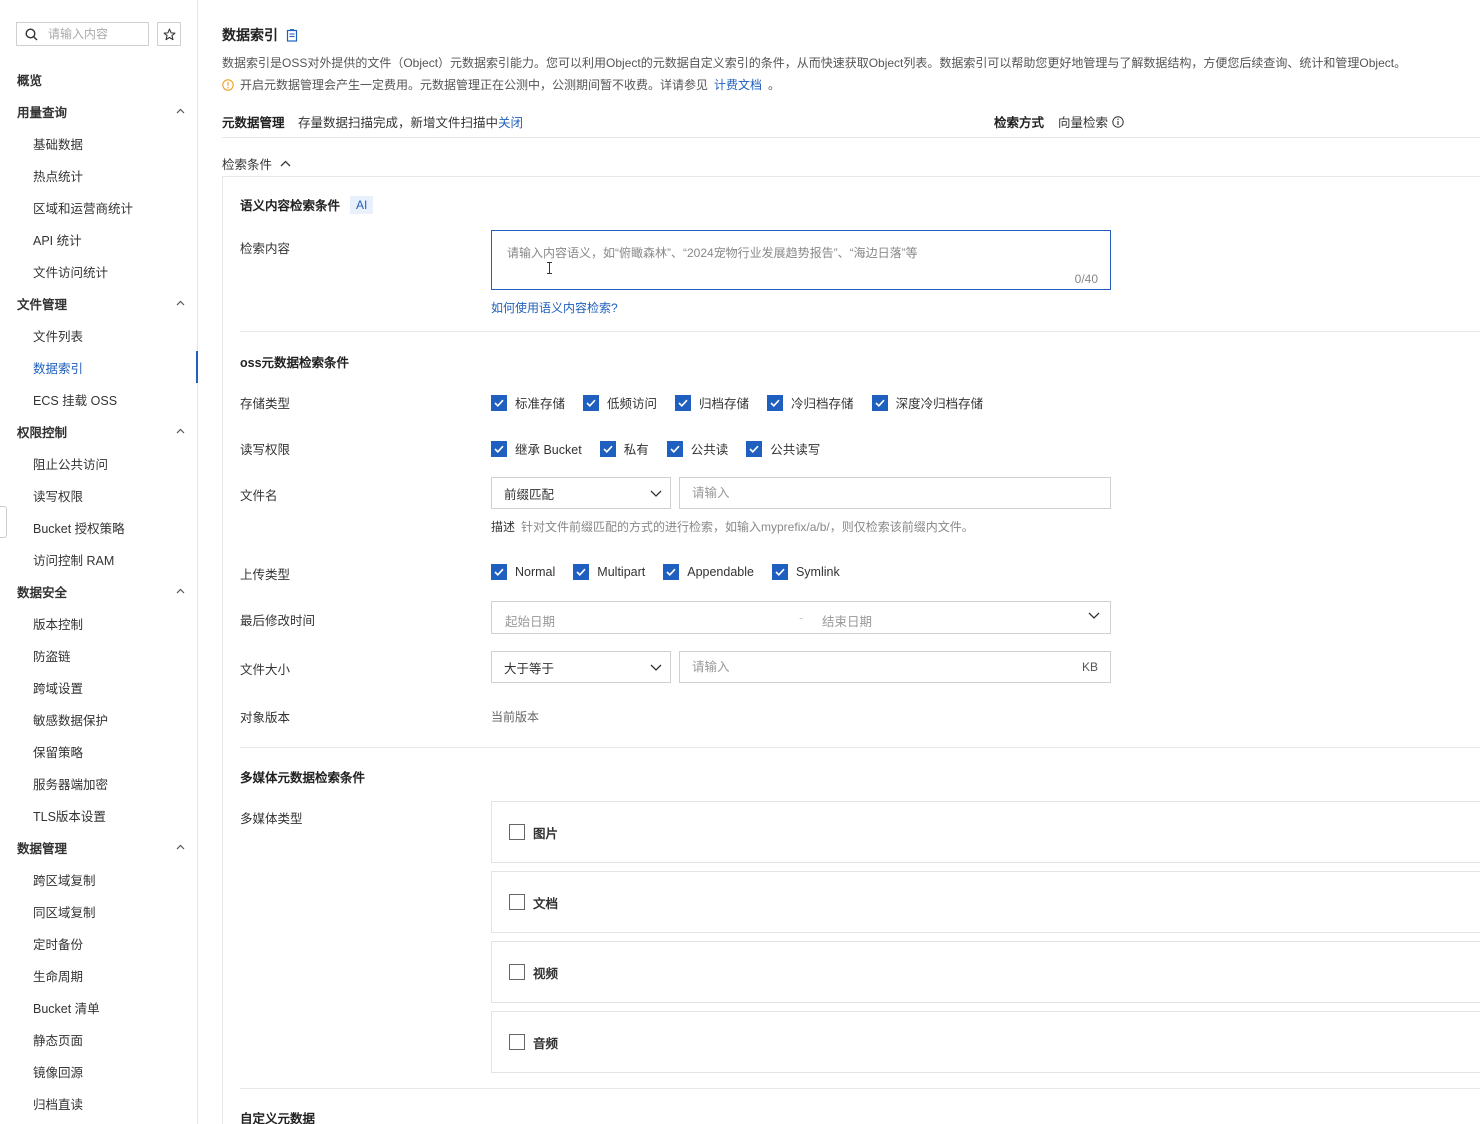 Image resolution: width=1480 pixels, height=1124 pixels. What do you see at coordinates (98, 1071) in the screenshot?
I see `sidebar-item: 镜像回源` at bounding box center [98, 1071].